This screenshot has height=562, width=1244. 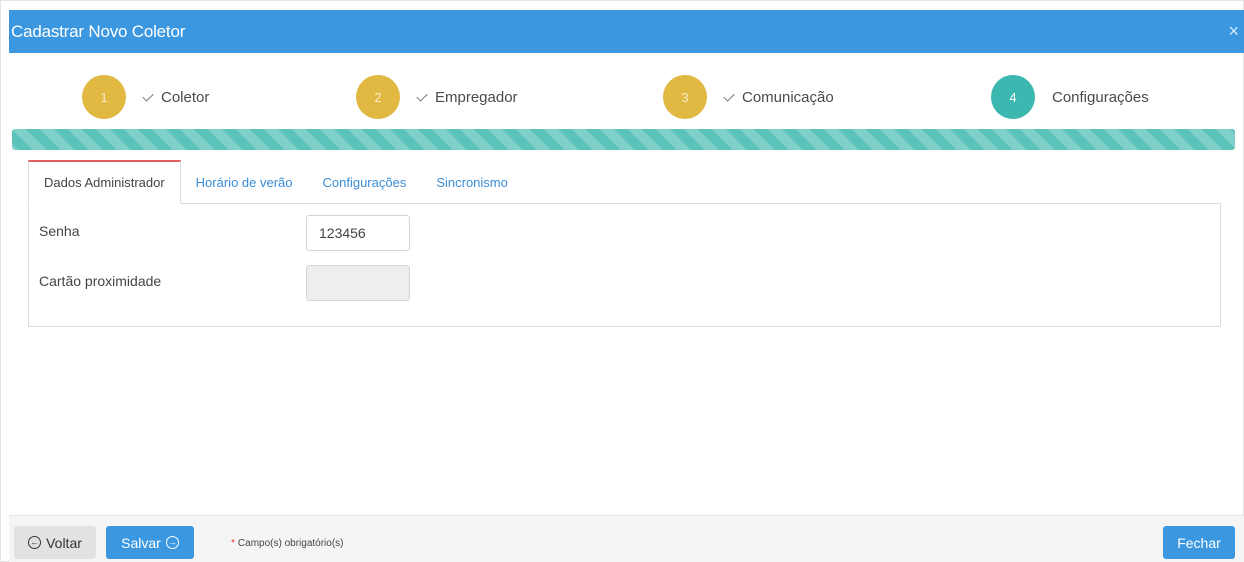 What do you see at coordinates (365, 182) in the screenshot?
I see `tab-configuracoes: Configurações` at bounding box center [365, 182].